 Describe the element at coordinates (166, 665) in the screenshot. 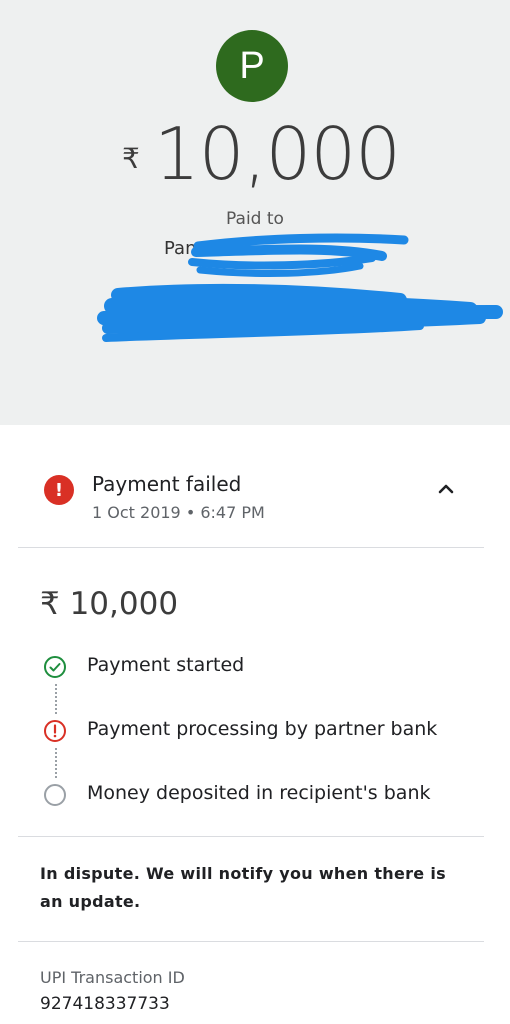

I see `step-label: Payment started` at that location.